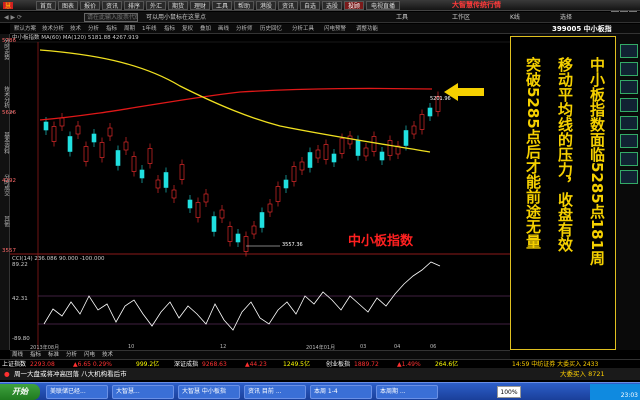 This screenshot has width=640, height=400. What do you see at coordinates (209, 392) in the screenshot?
I see `taskbar-item: 大智慧 中小板指` at bounding box center [209, 392].